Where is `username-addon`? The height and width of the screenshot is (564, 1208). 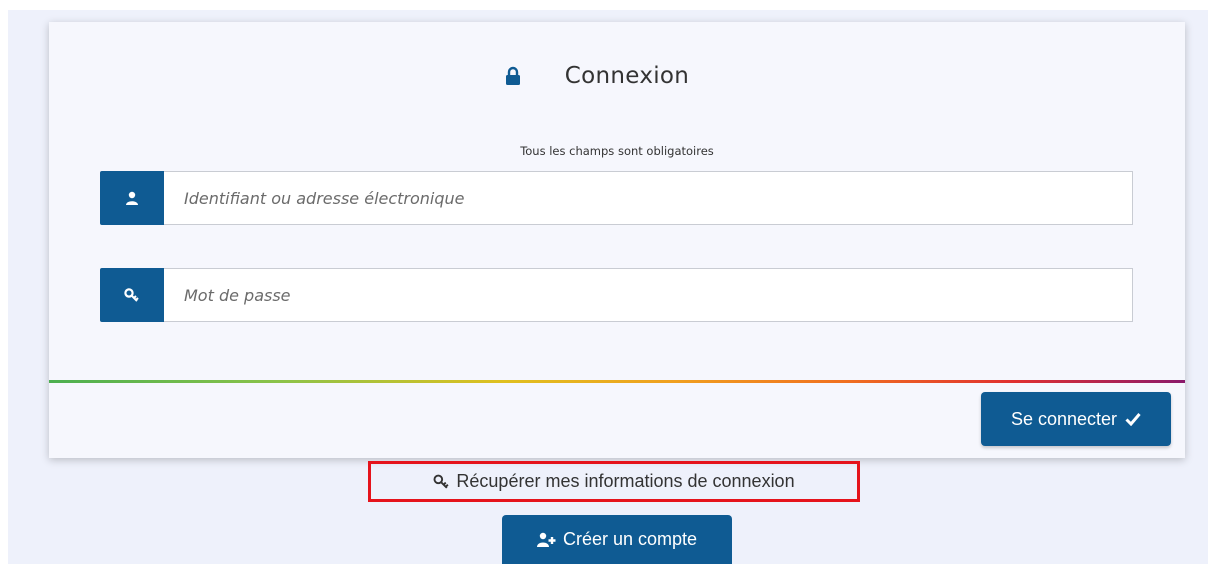 username-addon is located at coordinates (132, 198).